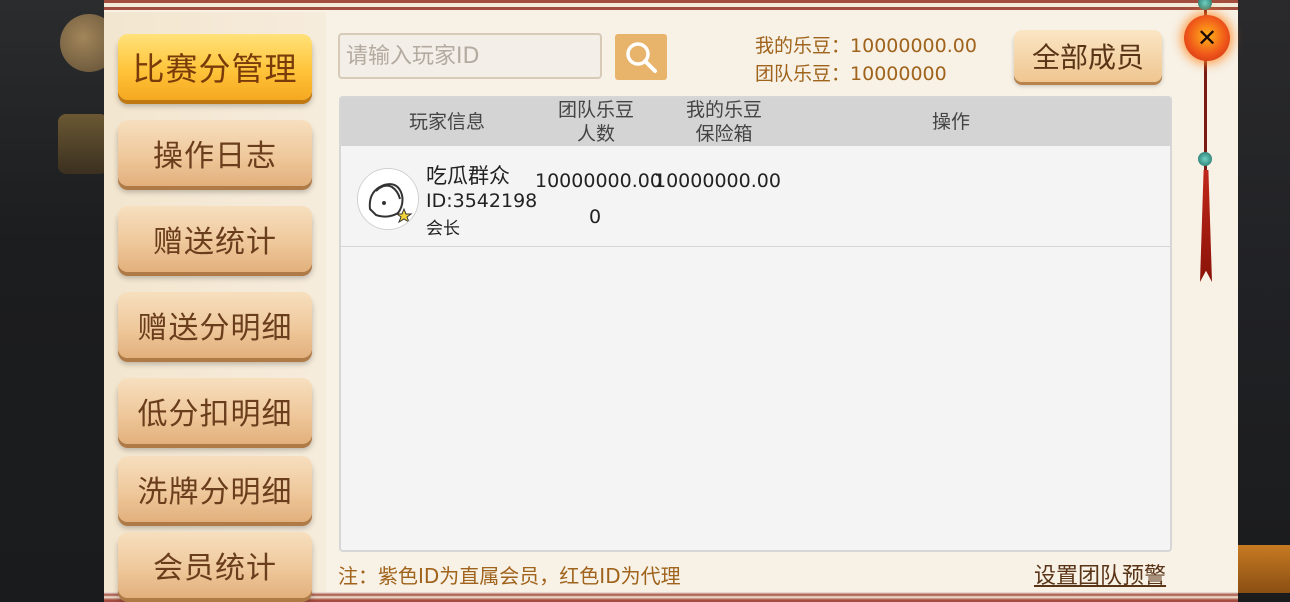  I want to click on sidebar-item-operation-log: 操作日志, so click(215, 153).